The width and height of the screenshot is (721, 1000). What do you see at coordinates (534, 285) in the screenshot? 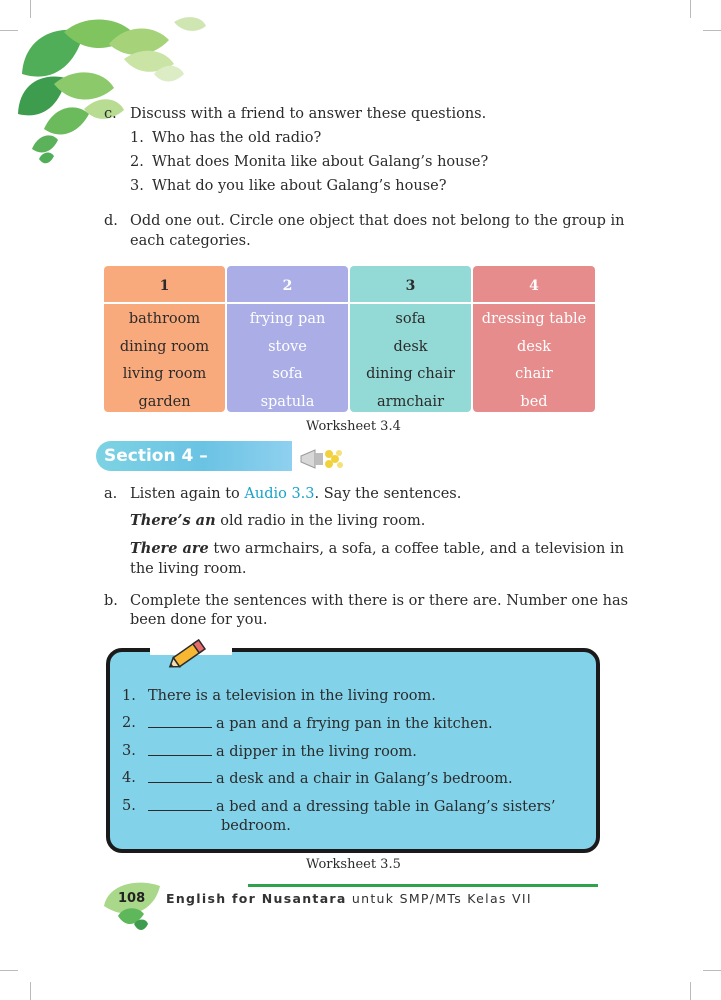
I see `column-header: 4` at bounding box center [534, 285].